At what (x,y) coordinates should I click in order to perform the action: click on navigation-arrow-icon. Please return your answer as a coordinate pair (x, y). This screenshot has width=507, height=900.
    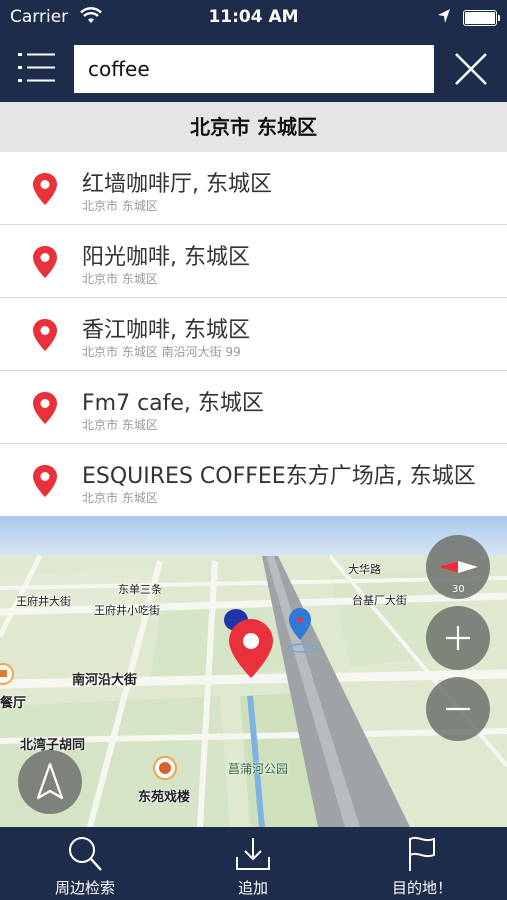
    Looking at the image, I should click on (50, 781).